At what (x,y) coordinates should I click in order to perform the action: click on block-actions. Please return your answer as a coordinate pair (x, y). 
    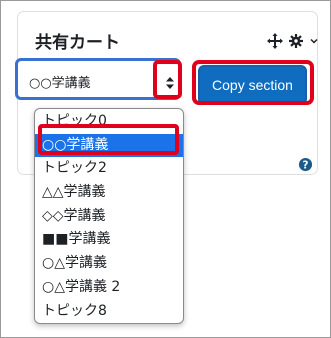
    Looking at the image, I should click on (293, 41).